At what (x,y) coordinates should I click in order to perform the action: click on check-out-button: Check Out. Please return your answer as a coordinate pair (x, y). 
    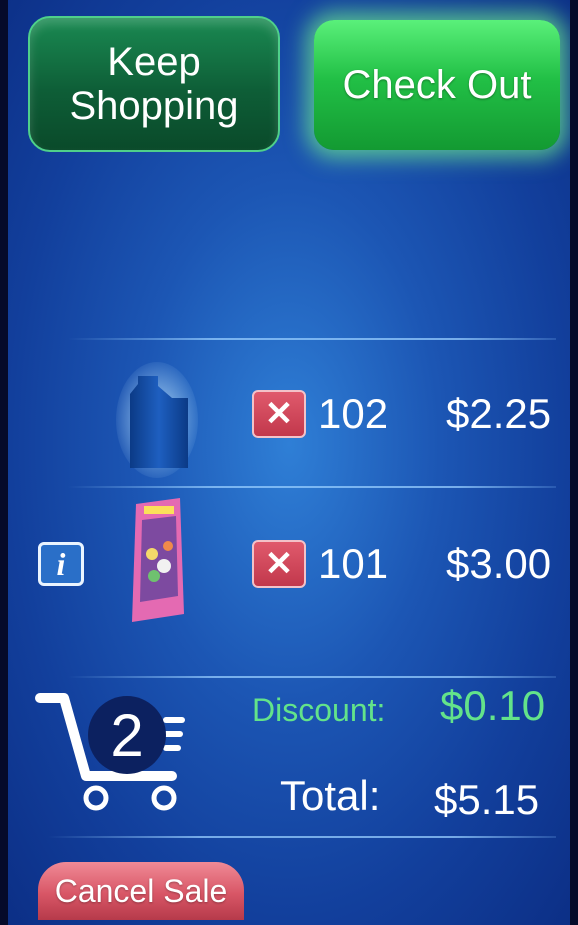
    Looking at the image, I should click on (437, 85).